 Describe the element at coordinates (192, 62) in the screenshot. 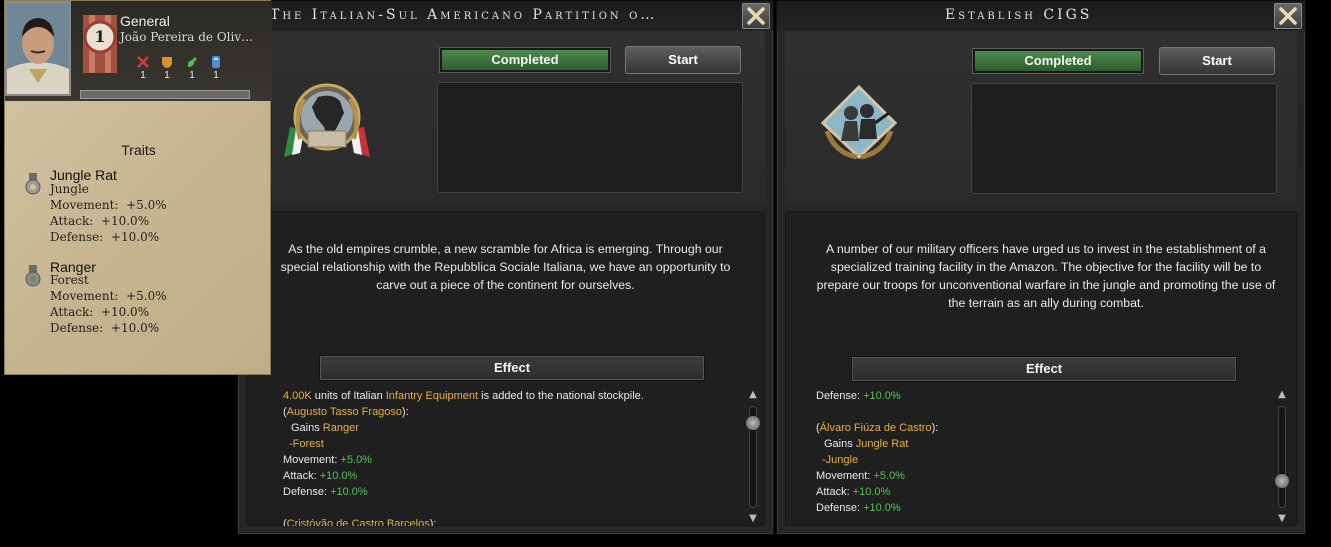

I see `planning-skill-icon` at that location.